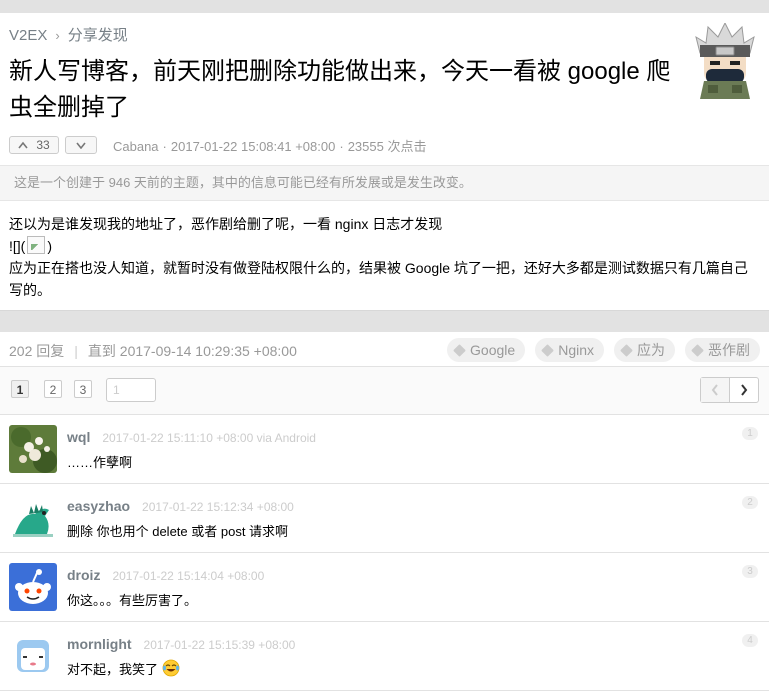 The width and height of the screenshot is (769, 695). Describe the element at coordinates (651, 350) in the screenshot. I see `tag-label: 应为` at that location.